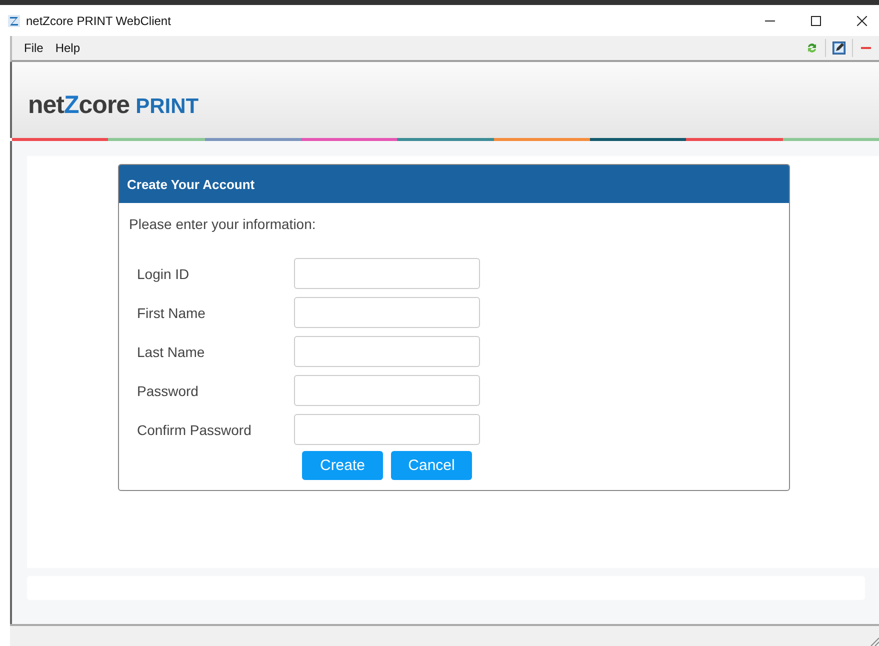 The height and width of the screenshot is (646, 879). Describe the element at coordinates (816, 21) in the screenshot. I see `maximize-icon` at that location.